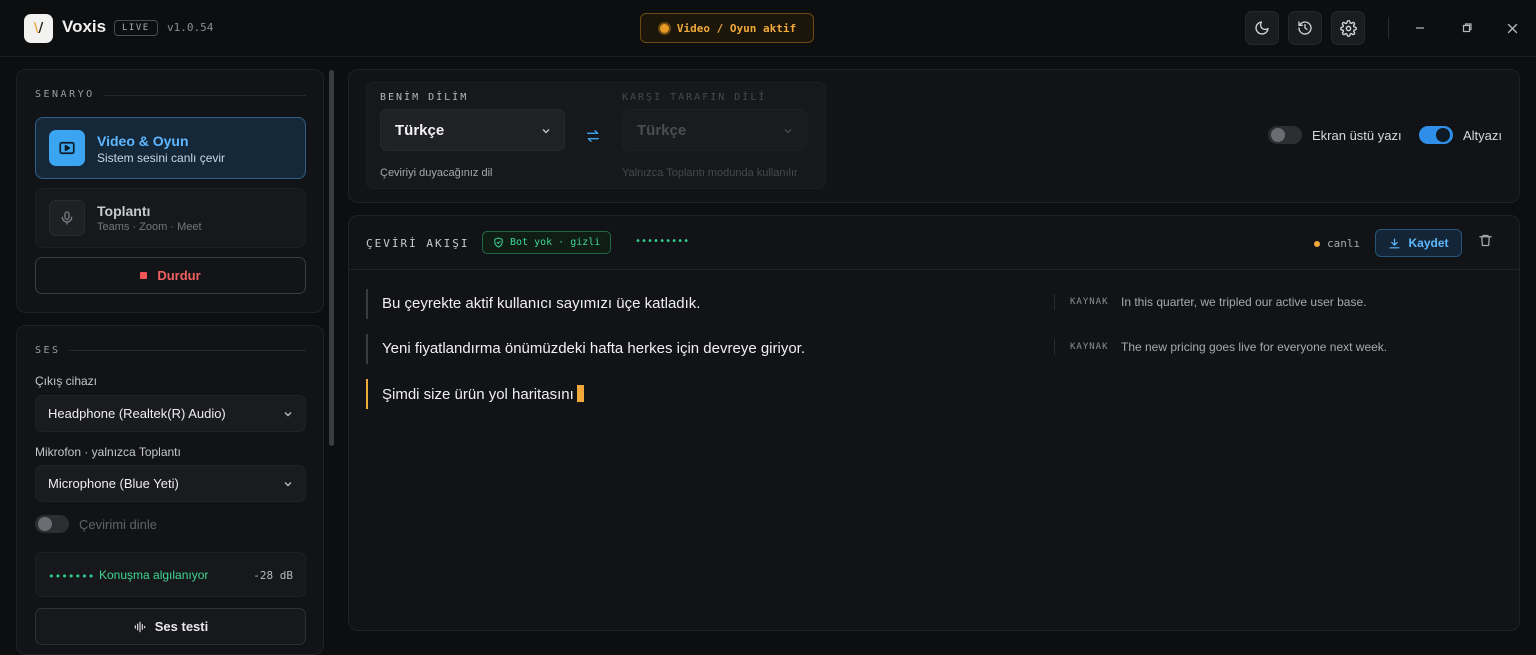  I want to click on title-bar: \/ Voxis LIVE v1.0.54 Video / Oyun aktif, so click(768, 28).